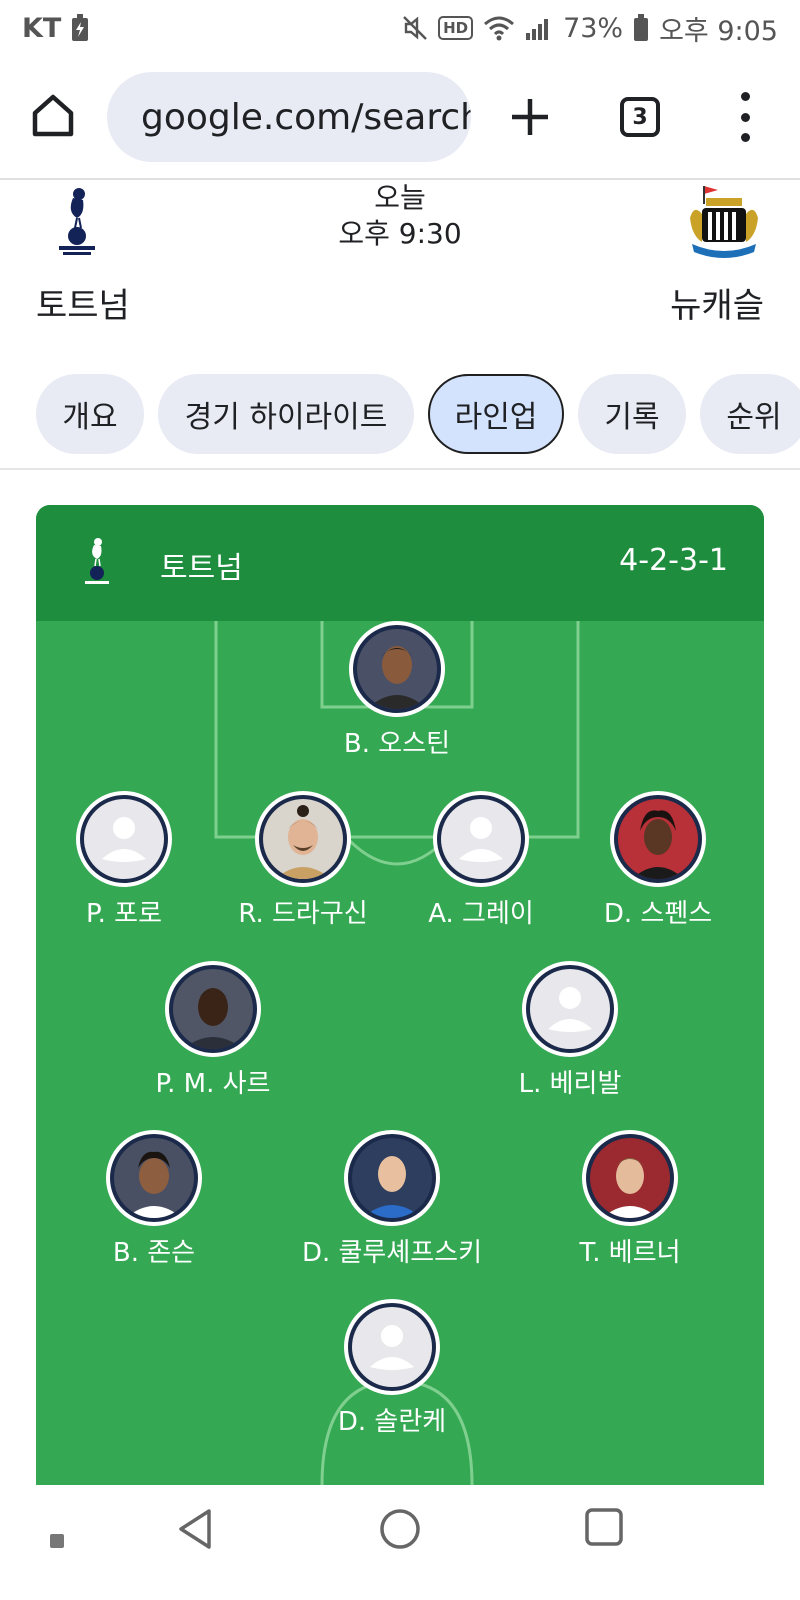  What do you see at coordinates (400, 469) in the screenshot?
I see `tabs-divider` at bounding box center [400, 469].